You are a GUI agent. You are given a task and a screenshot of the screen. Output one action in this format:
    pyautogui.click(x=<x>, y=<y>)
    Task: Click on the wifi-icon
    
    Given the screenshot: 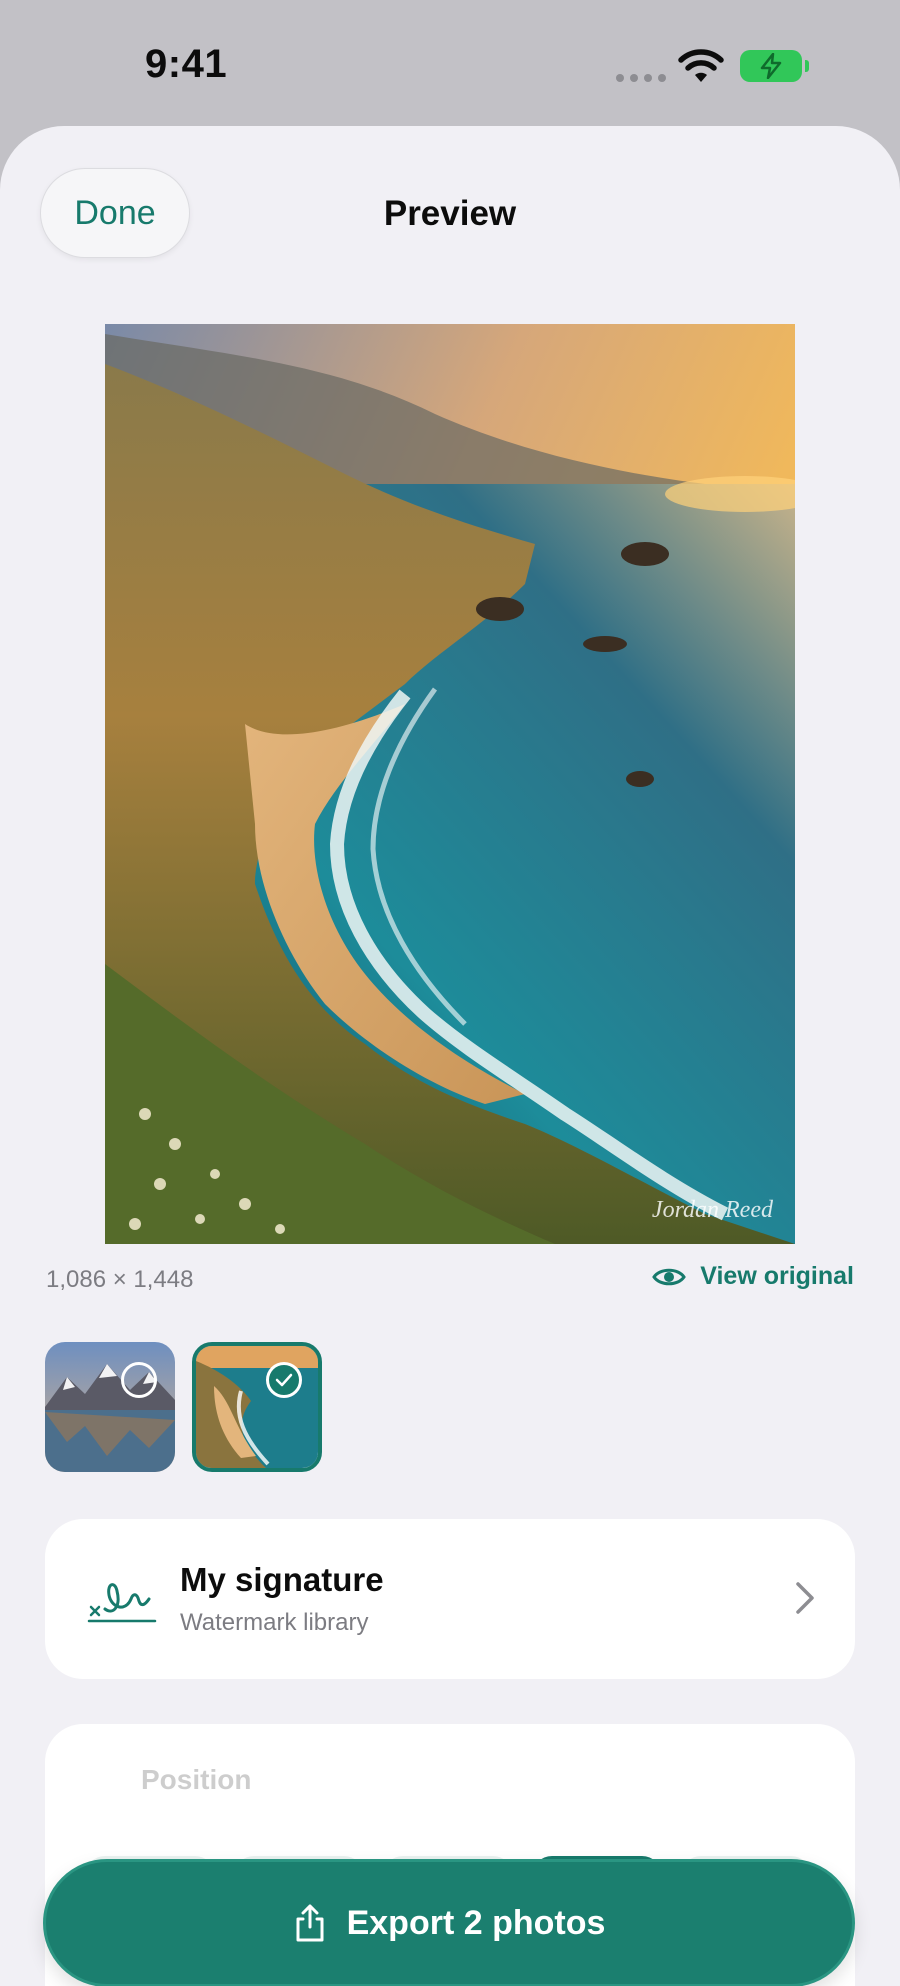 What is the action you would take?
    pyautogui.click(x=701, y=65)
    